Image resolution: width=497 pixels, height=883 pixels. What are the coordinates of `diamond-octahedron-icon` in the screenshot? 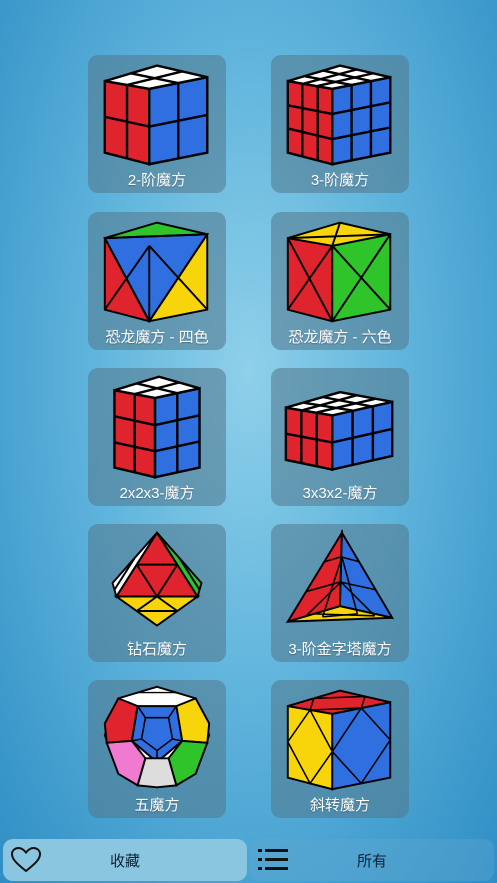 It's located at (157, 578).